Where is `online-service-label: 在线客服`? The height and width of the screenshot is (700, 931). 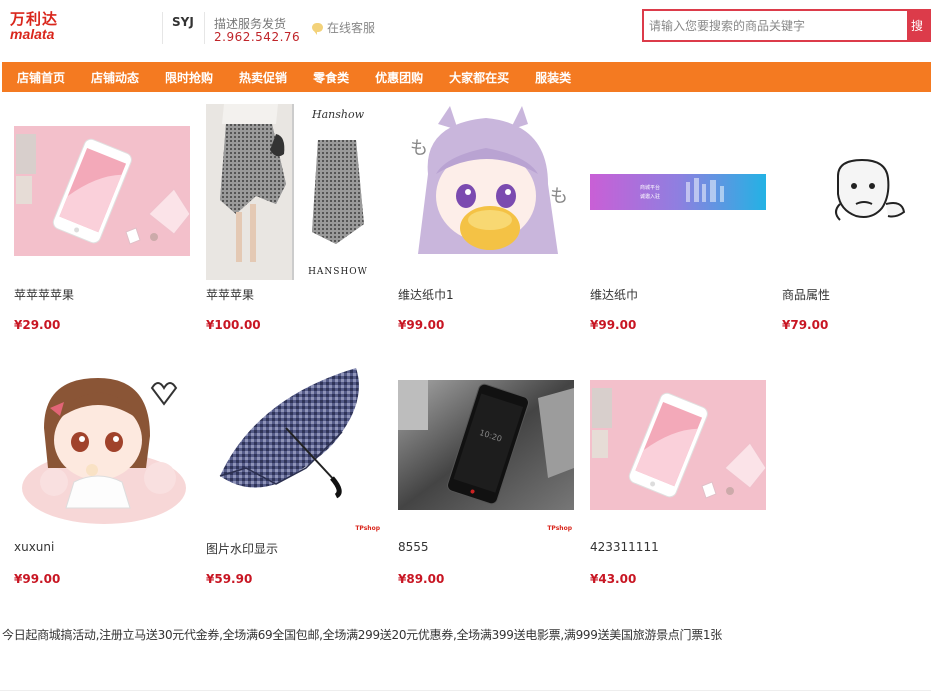
online-service-label: 在线客服 is located at coordinates (351, 28).